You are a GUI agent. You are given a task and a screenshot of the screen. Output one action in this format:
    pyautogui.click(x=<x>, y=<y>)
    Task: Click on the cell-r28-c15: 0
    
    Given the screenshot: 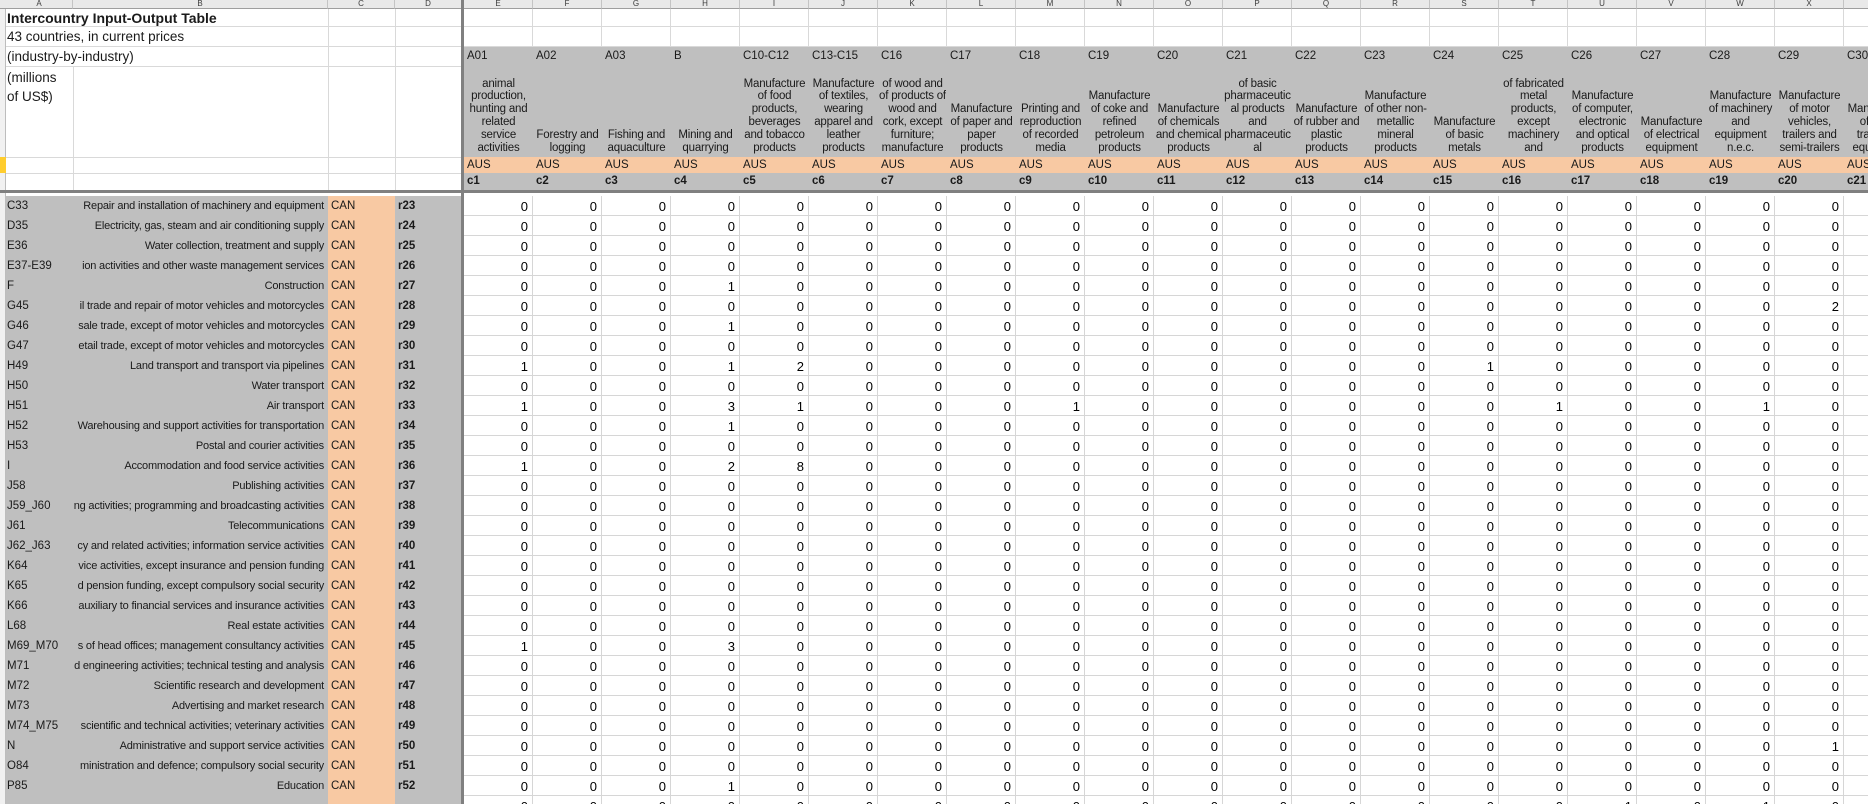 What is the action you would take?
    pyautogui.click(x=1464, y=306)
    